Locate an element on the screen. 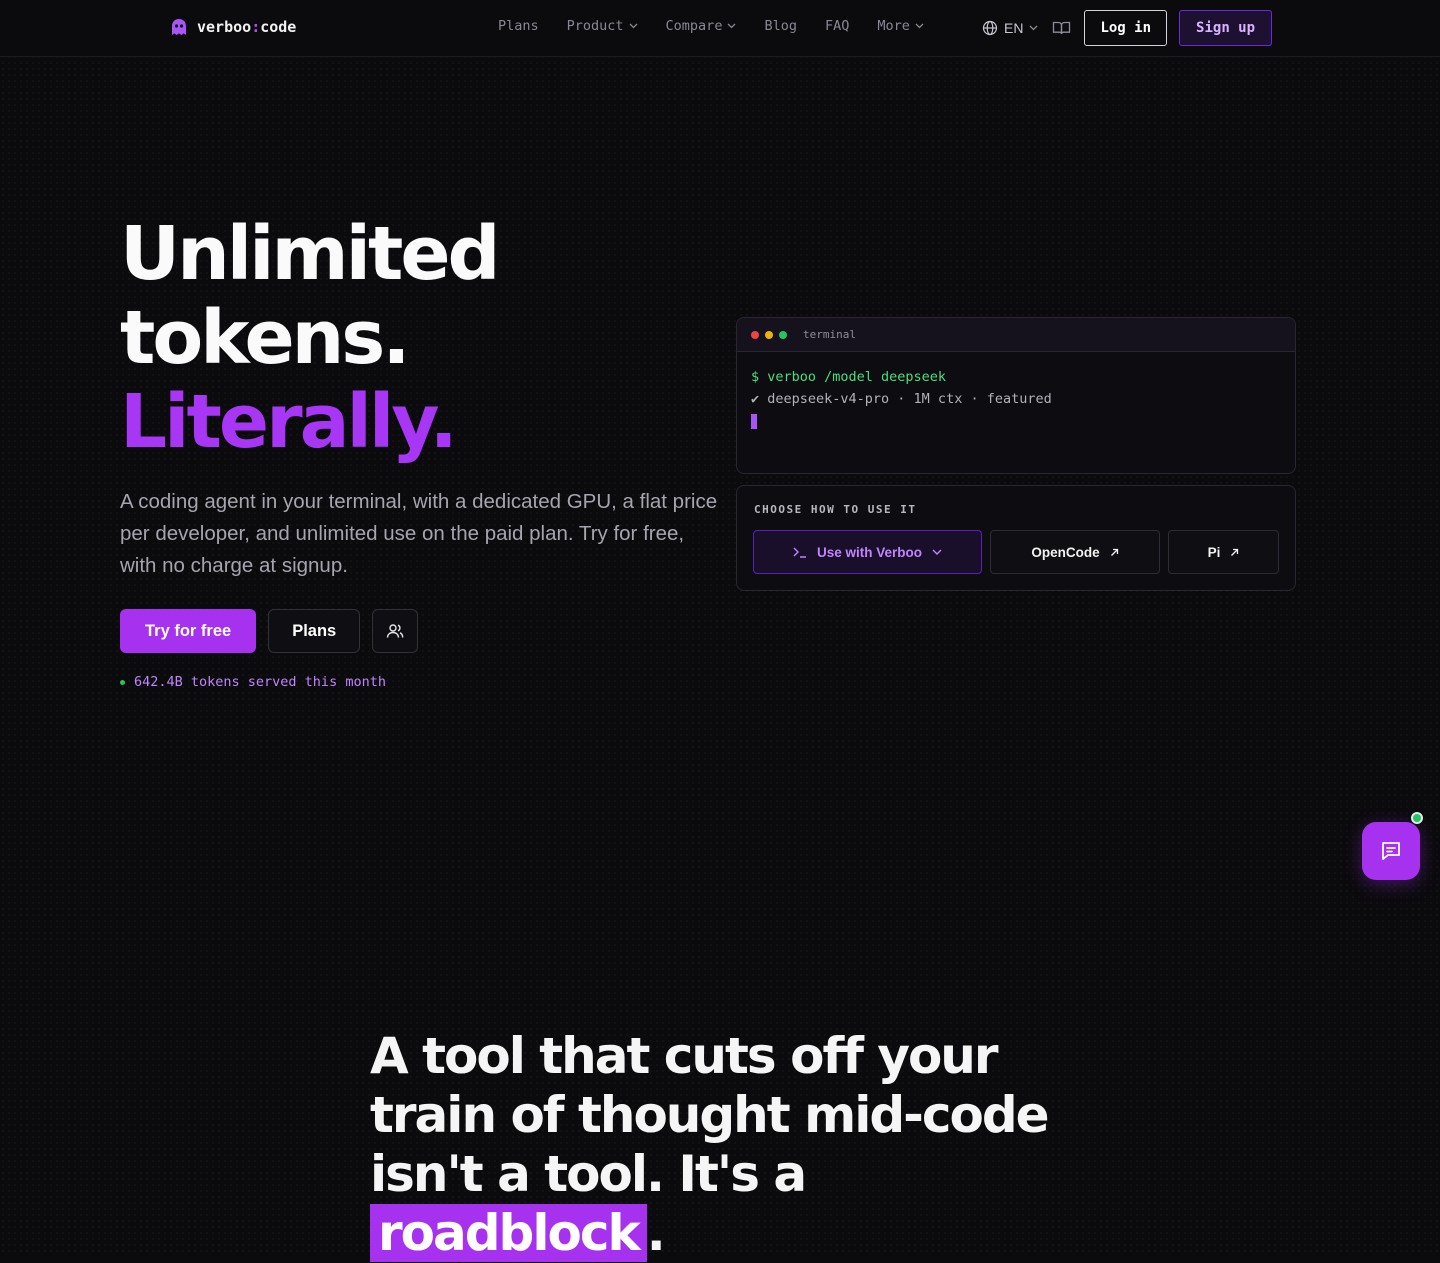 This screenshot has height=1263, width=1440. hero-title-line-2: tokens. is located at coordinates (265, 338).